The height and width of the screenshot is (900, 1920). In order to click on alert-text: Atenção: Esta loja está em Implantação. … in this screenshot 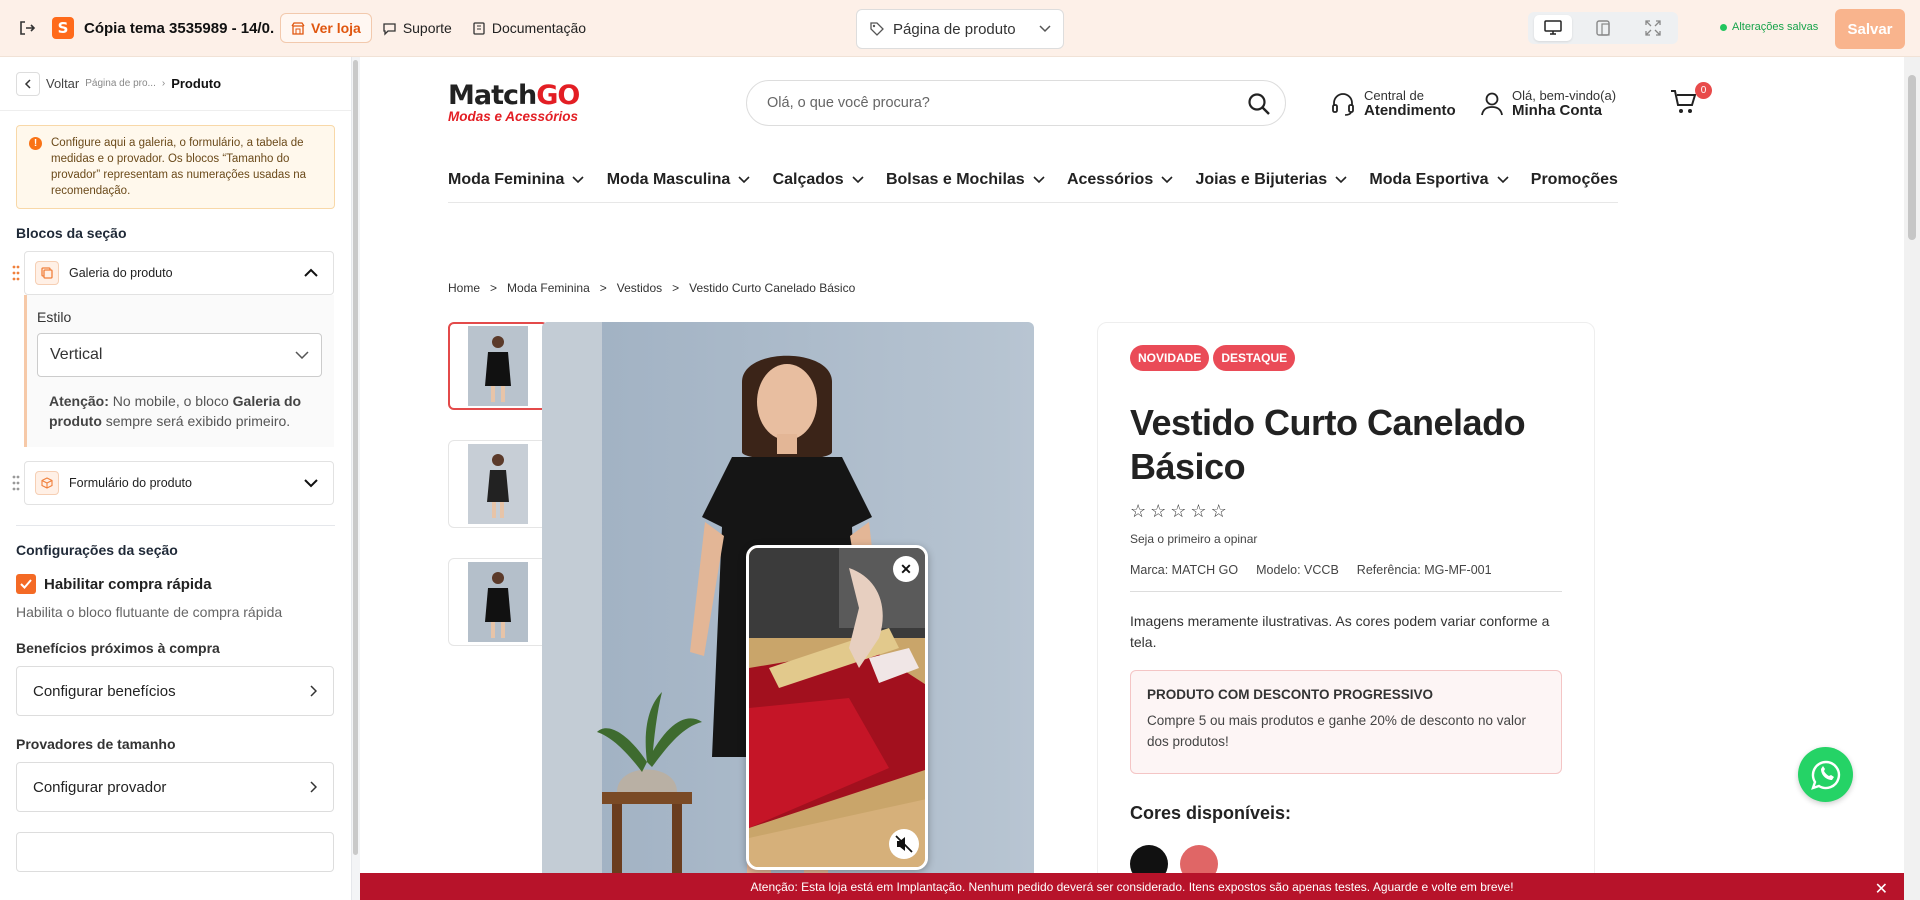, I will do `click(1132, 886)`.